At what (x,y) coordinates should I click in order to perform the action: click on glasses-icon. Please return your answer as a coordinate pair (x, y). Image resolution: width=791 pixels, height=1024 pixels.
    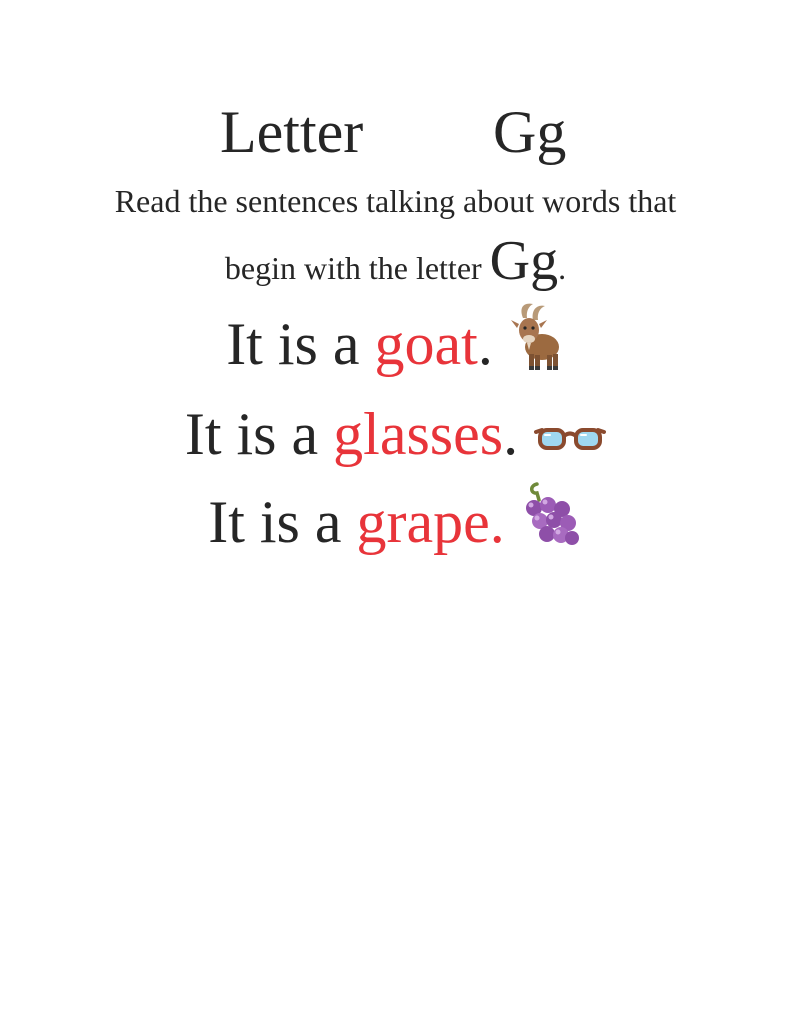
    Looking at the image, I should click on (570, 436).